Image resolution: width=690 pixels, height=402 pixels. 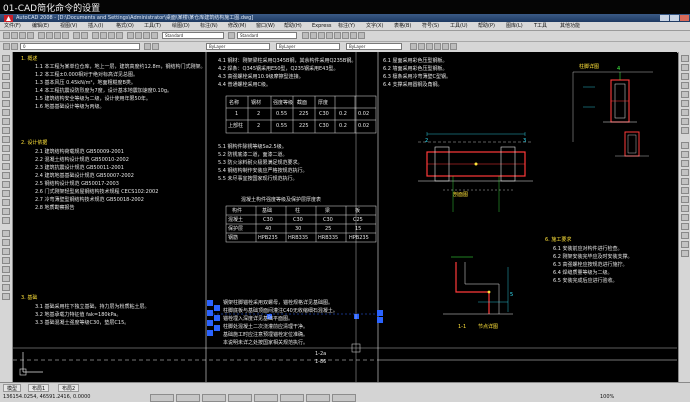 I want to click on menu-biaozhu: 标注(Y), so click(x=346, y=26).